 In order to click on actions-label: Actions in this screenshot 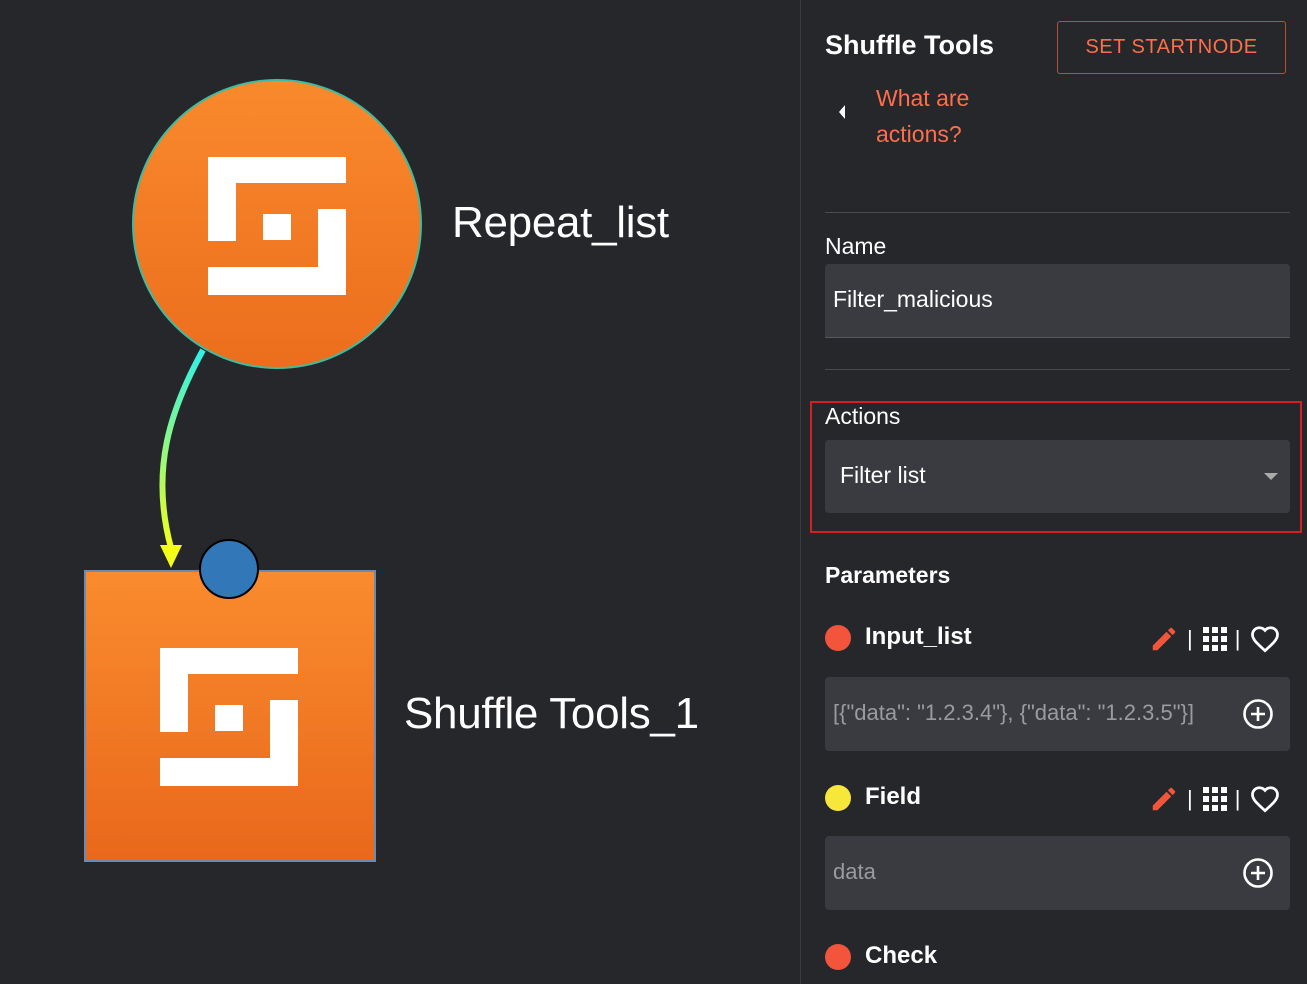, I will do `click(863, 416)`.